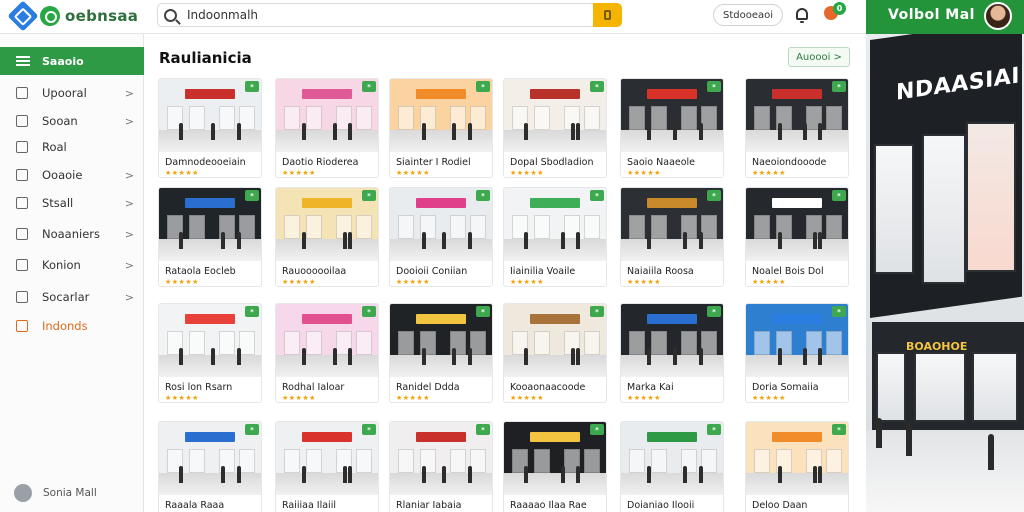 The height and width of the screenshot is (512, 1024). I want to click on thumb-floor, so click(797, 484).